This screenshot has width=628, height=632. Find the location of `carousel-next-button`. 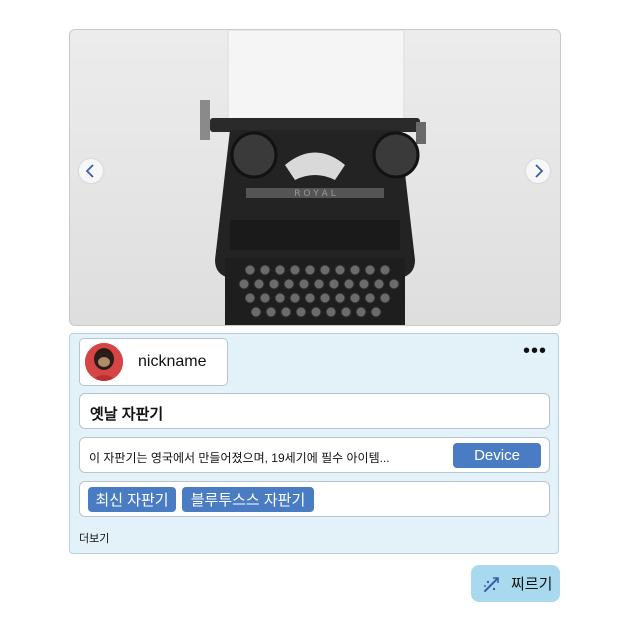

carousel-next-button is located at coordinates (538, 171).